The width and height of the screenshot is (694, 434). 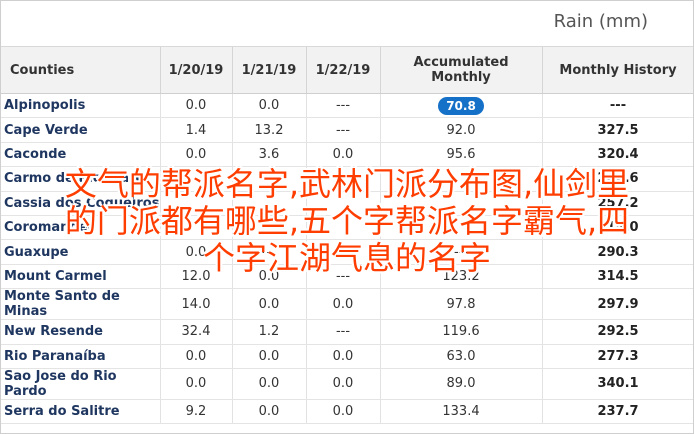 I want to click on county-name: Mount Carmel, so click(x=80, y=277).